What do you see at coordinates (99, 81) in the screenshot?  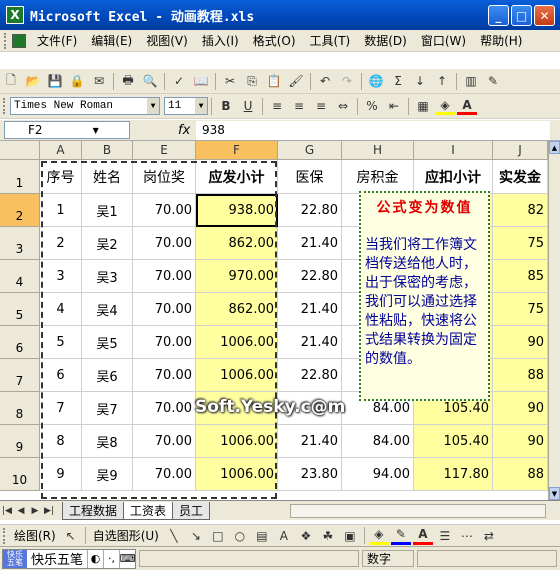 I see `email-icon: ✉` at bounding box center [99, 81].